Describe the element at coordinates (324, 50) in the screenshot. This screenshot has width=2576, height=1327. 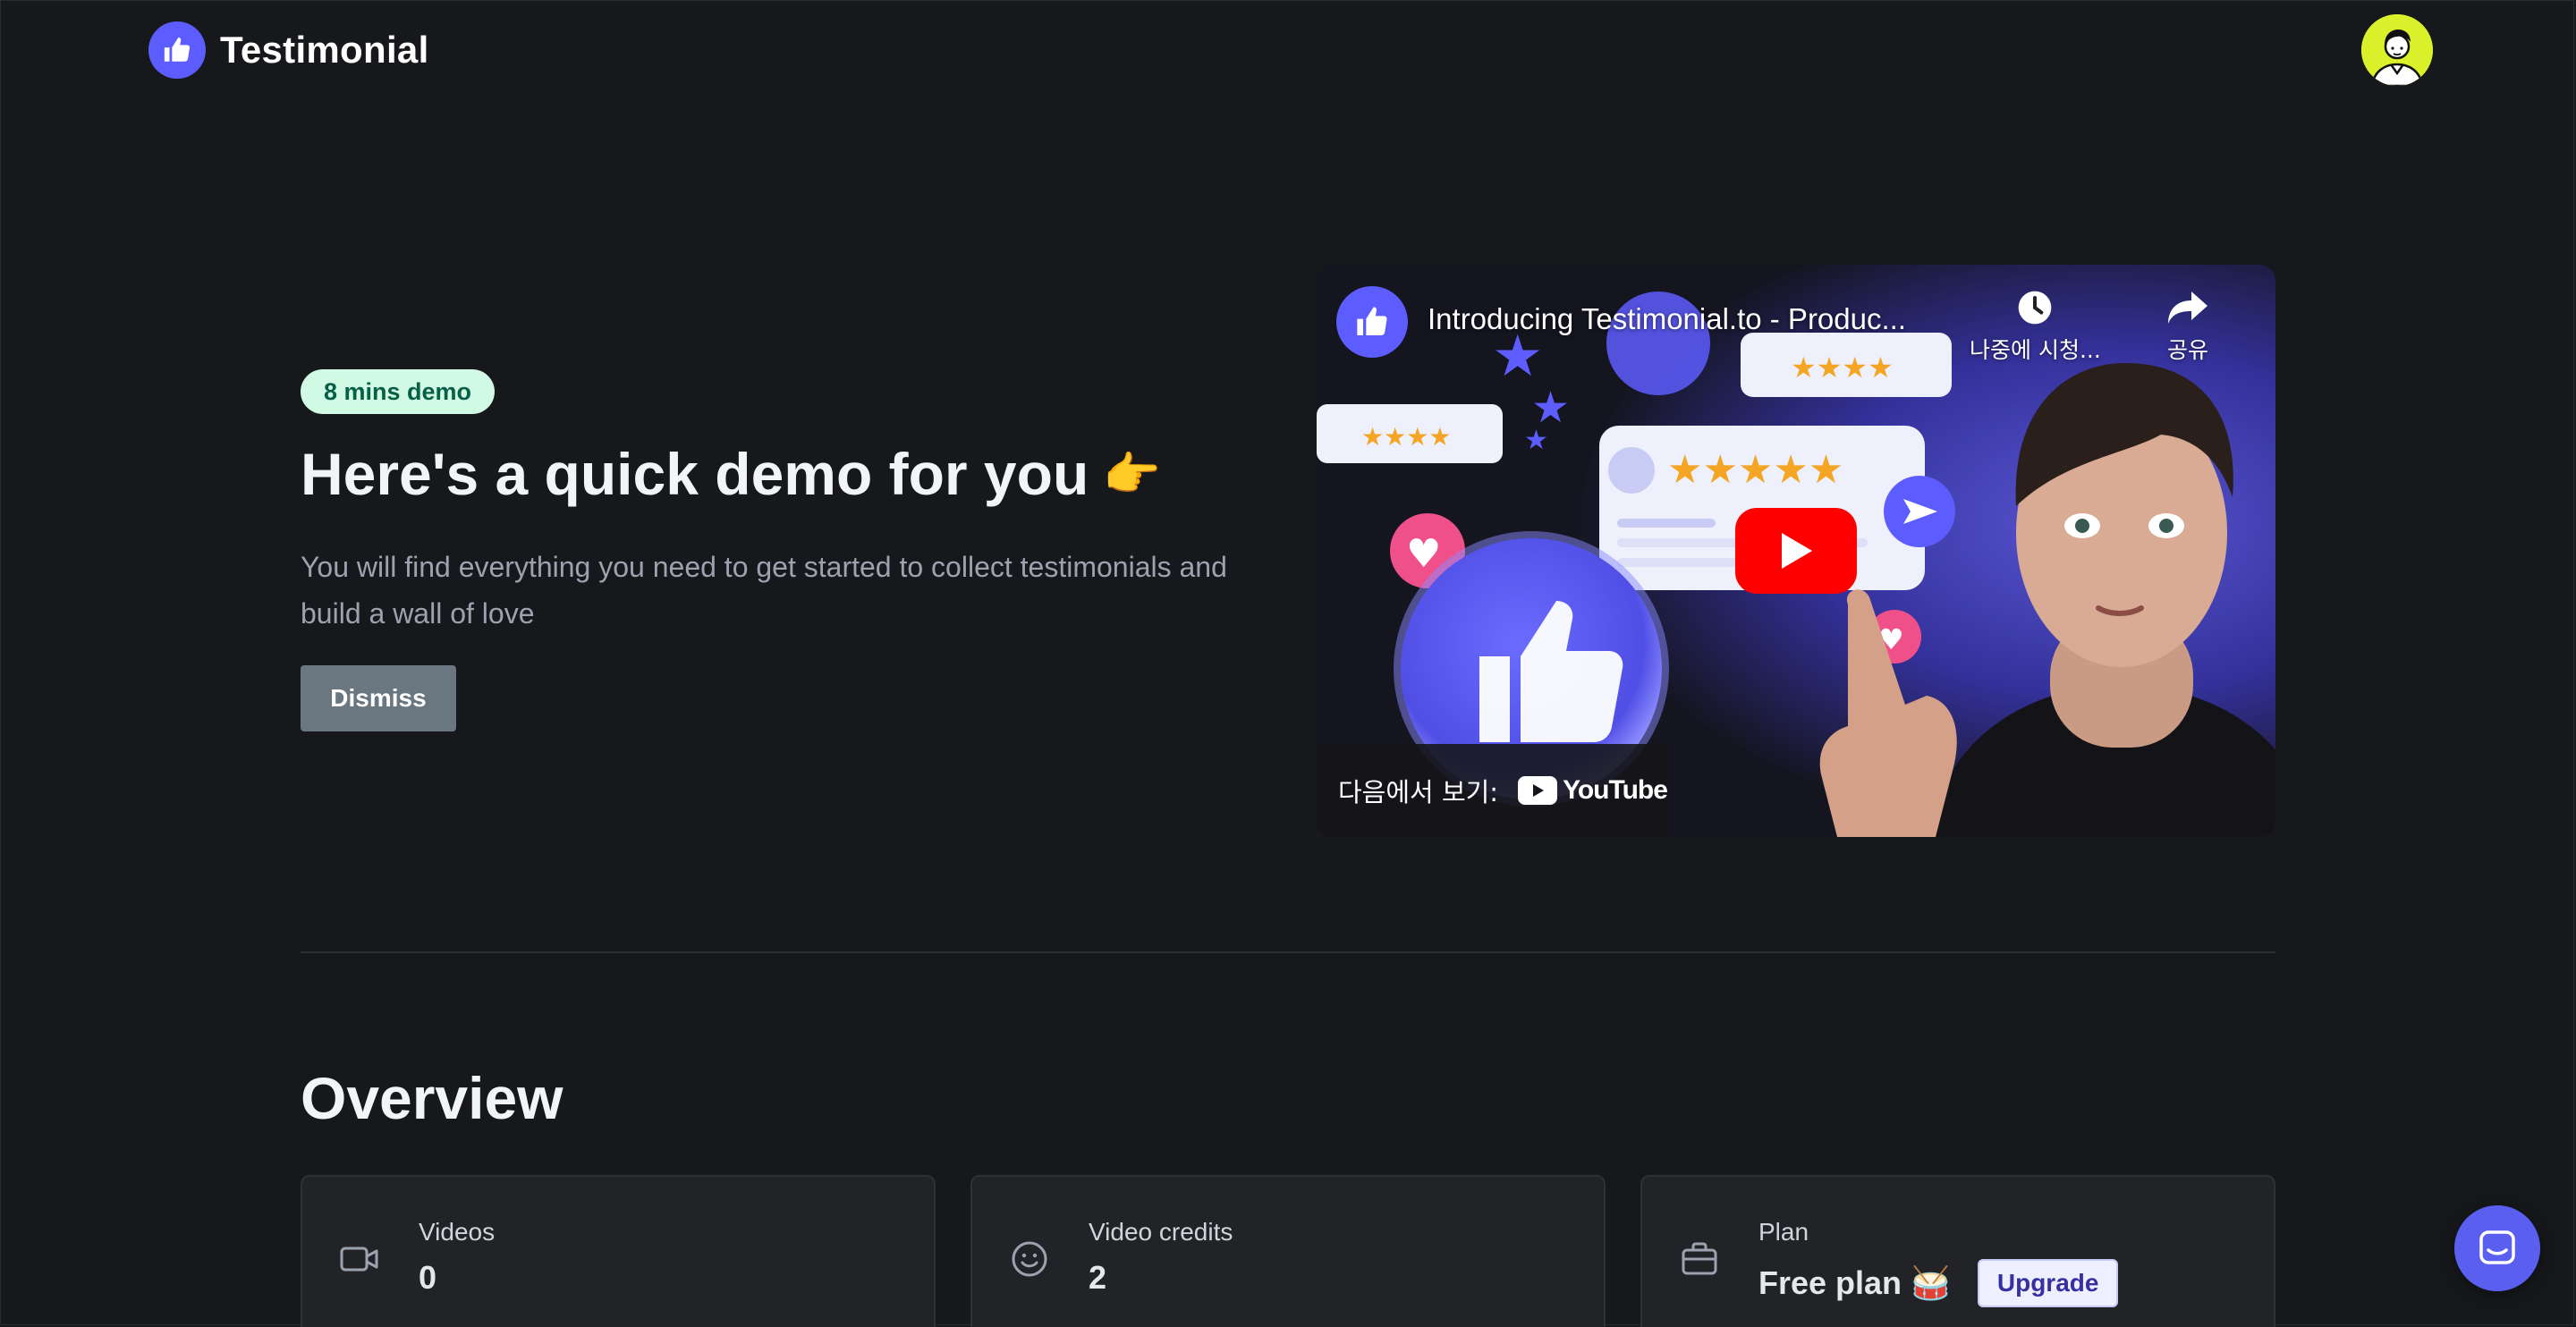
I see `brand-name: Testimonial` at that location.